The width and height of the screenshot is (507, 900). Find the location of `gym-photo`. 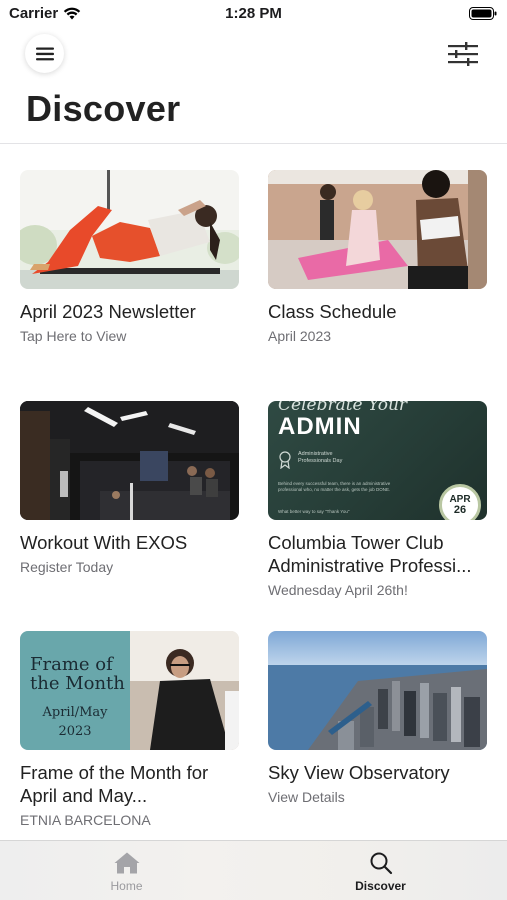

gym-photo is located at coordinates (129, 460).